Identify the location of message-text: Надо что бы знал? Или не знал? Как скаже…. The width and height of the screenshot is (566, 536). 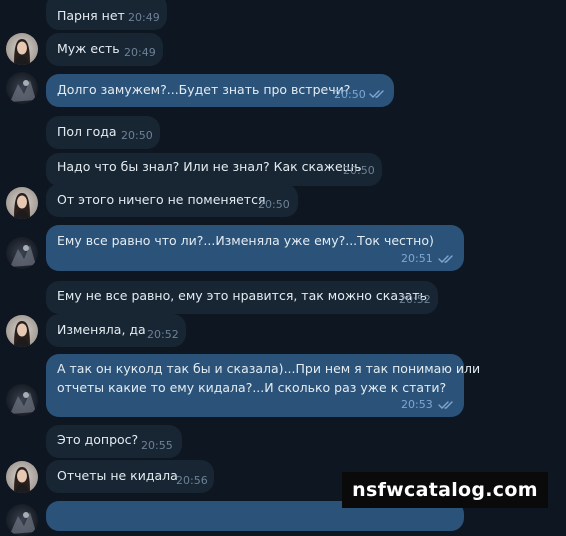
(209, 166).